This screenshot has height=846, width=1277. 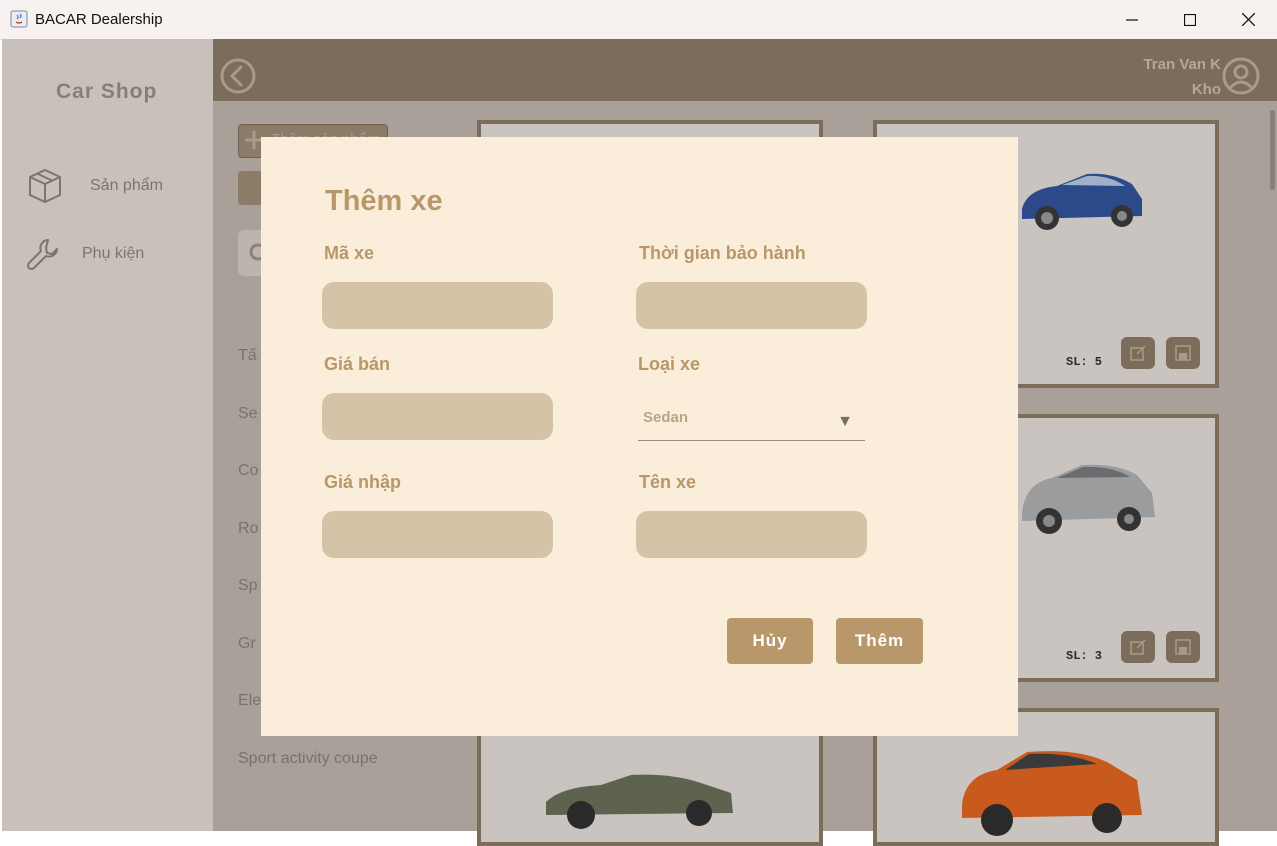 I want to click on car-id-input, so click(x=437, y=305).